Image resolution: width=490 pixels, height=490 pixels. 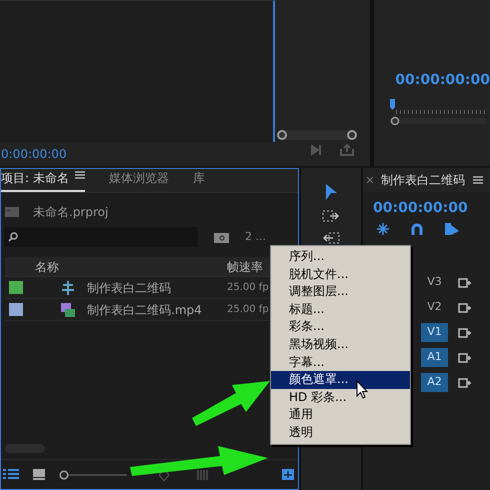 What do you see at coordinates (129, 288) in the screenshot?
I see `item-name: 制作表白二维码` at bounding box center [129, 288].